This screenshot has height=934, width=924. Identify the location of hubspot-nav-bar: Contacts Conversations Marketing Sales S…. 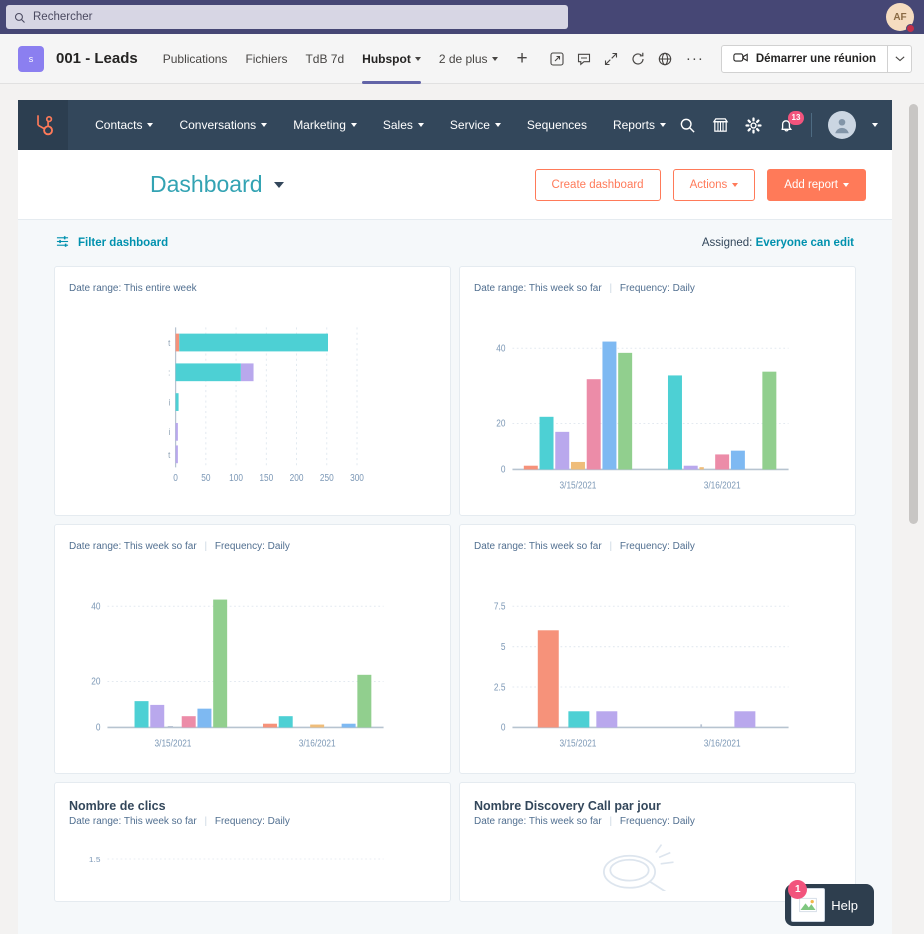
(455, 125).